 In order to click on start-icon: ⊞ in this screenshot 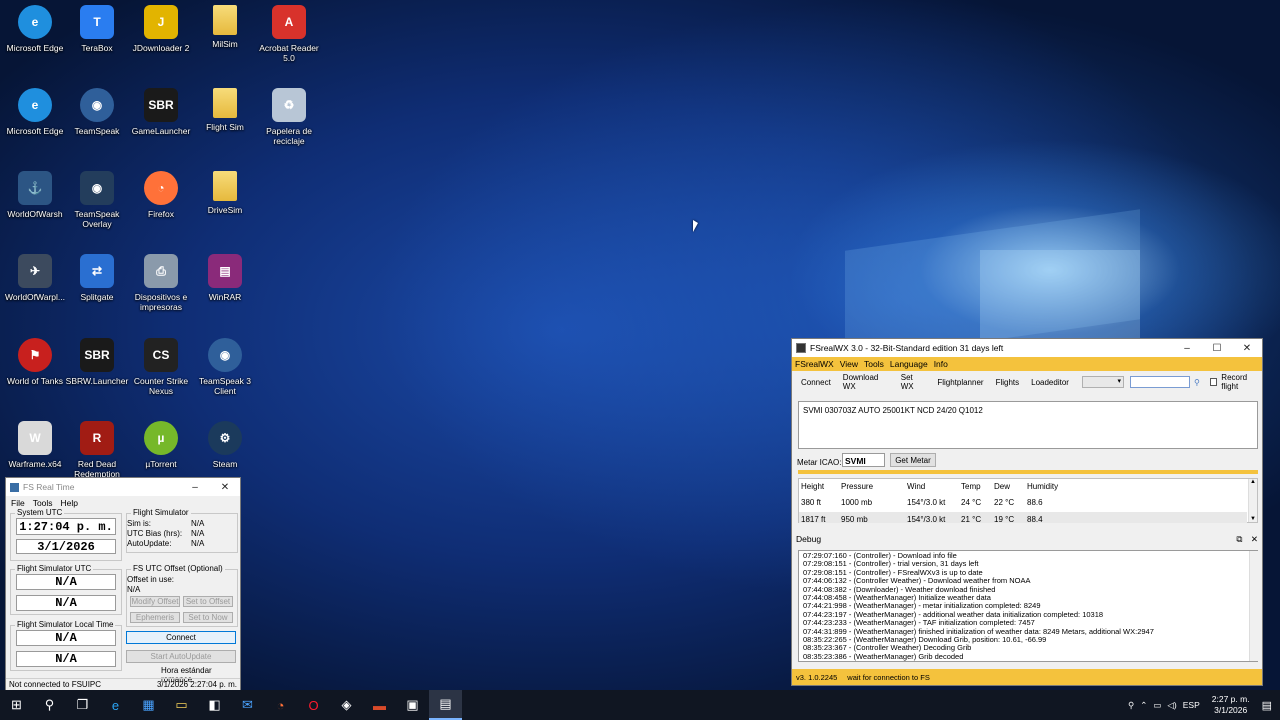, I will do `click(16, 705)`.